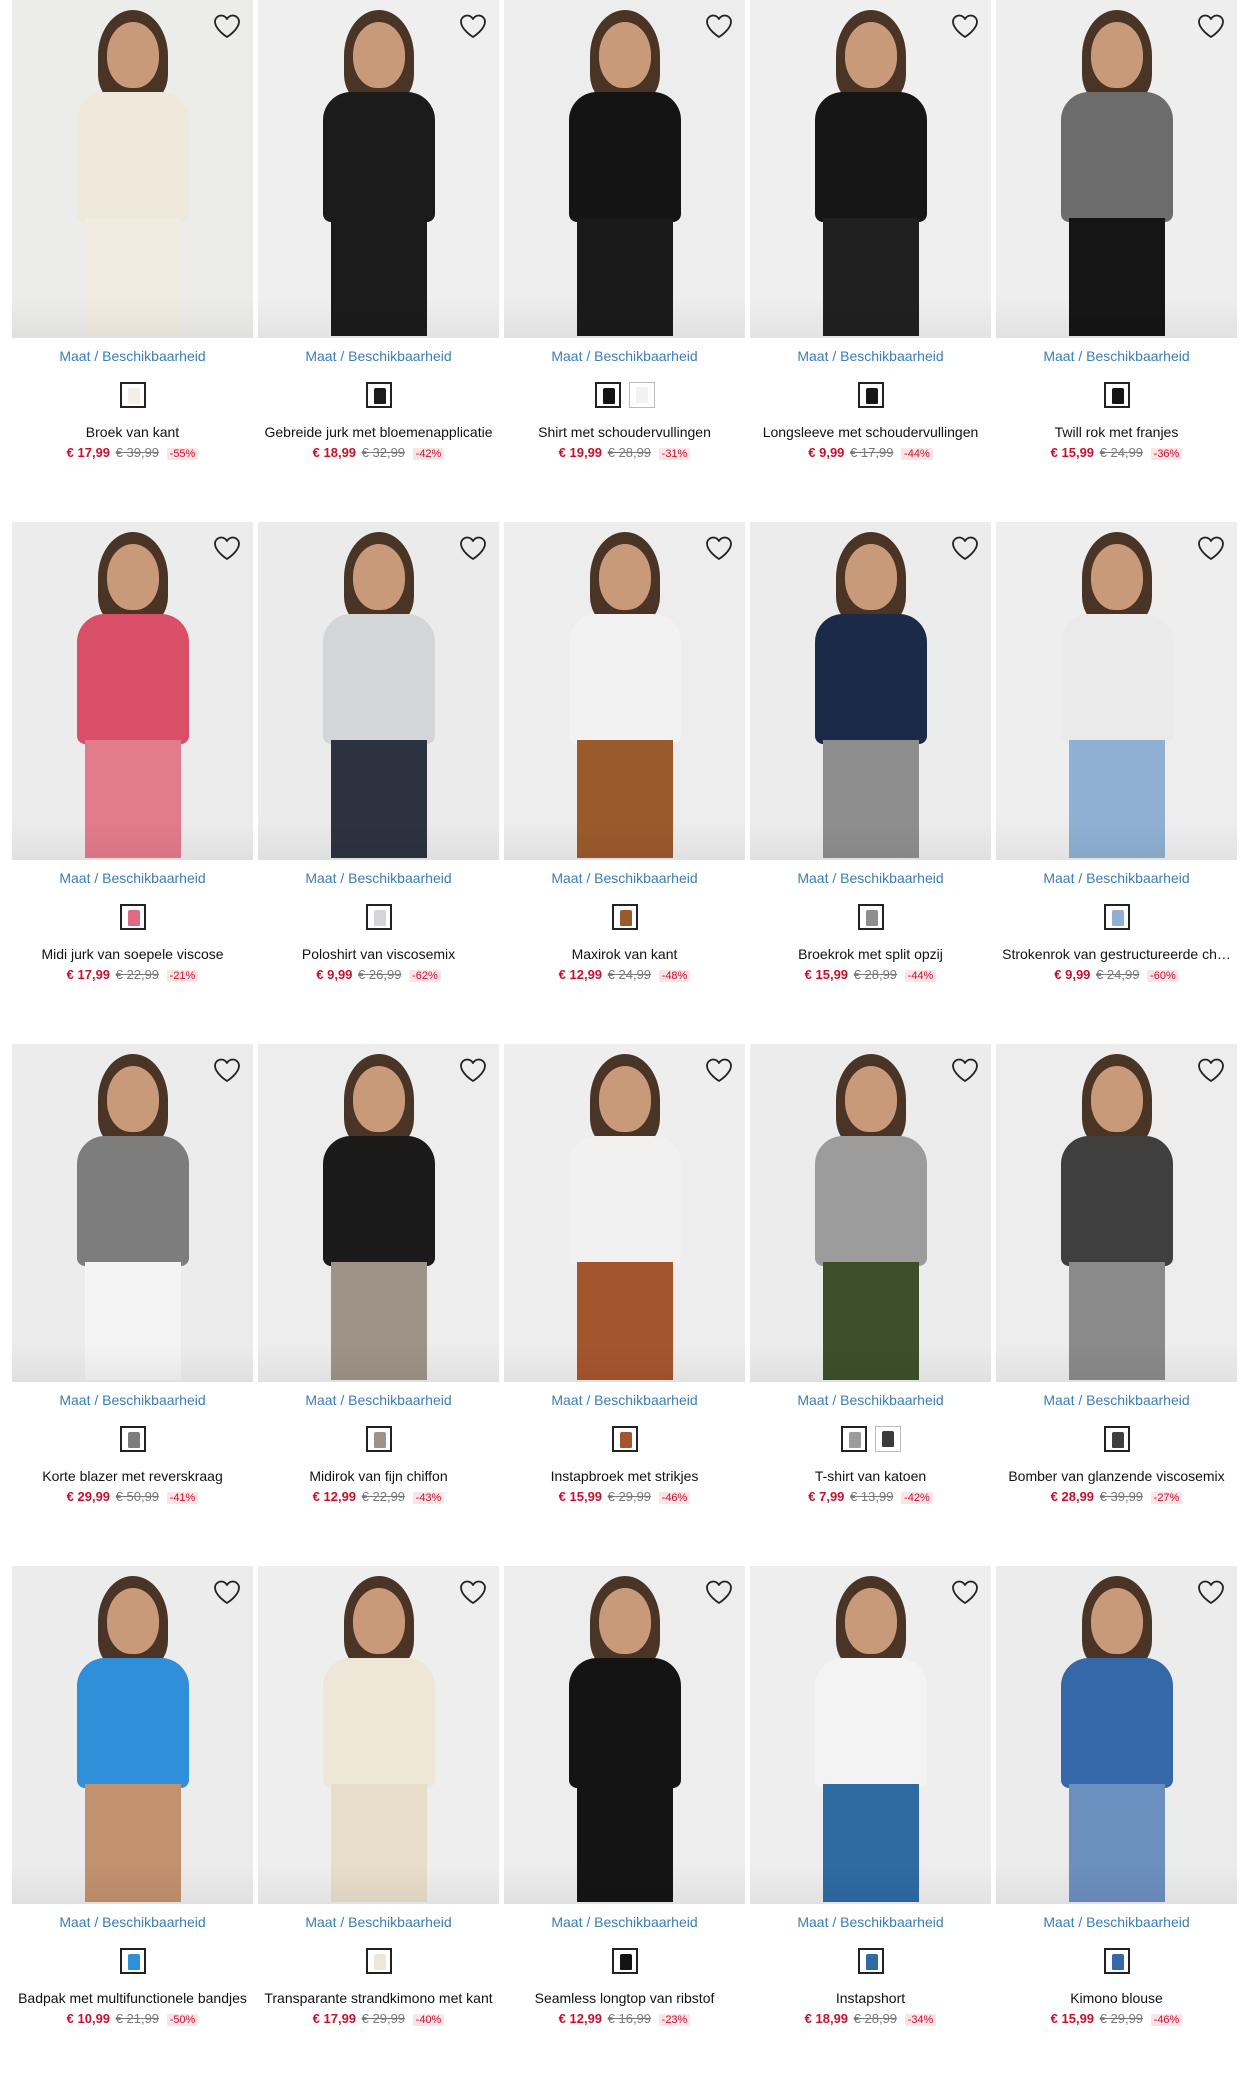 The width and height of the screenshot is (1250, 2082). I want to click on product-name: Badpak met multifunctionele bandjes, so click(132, 1998).